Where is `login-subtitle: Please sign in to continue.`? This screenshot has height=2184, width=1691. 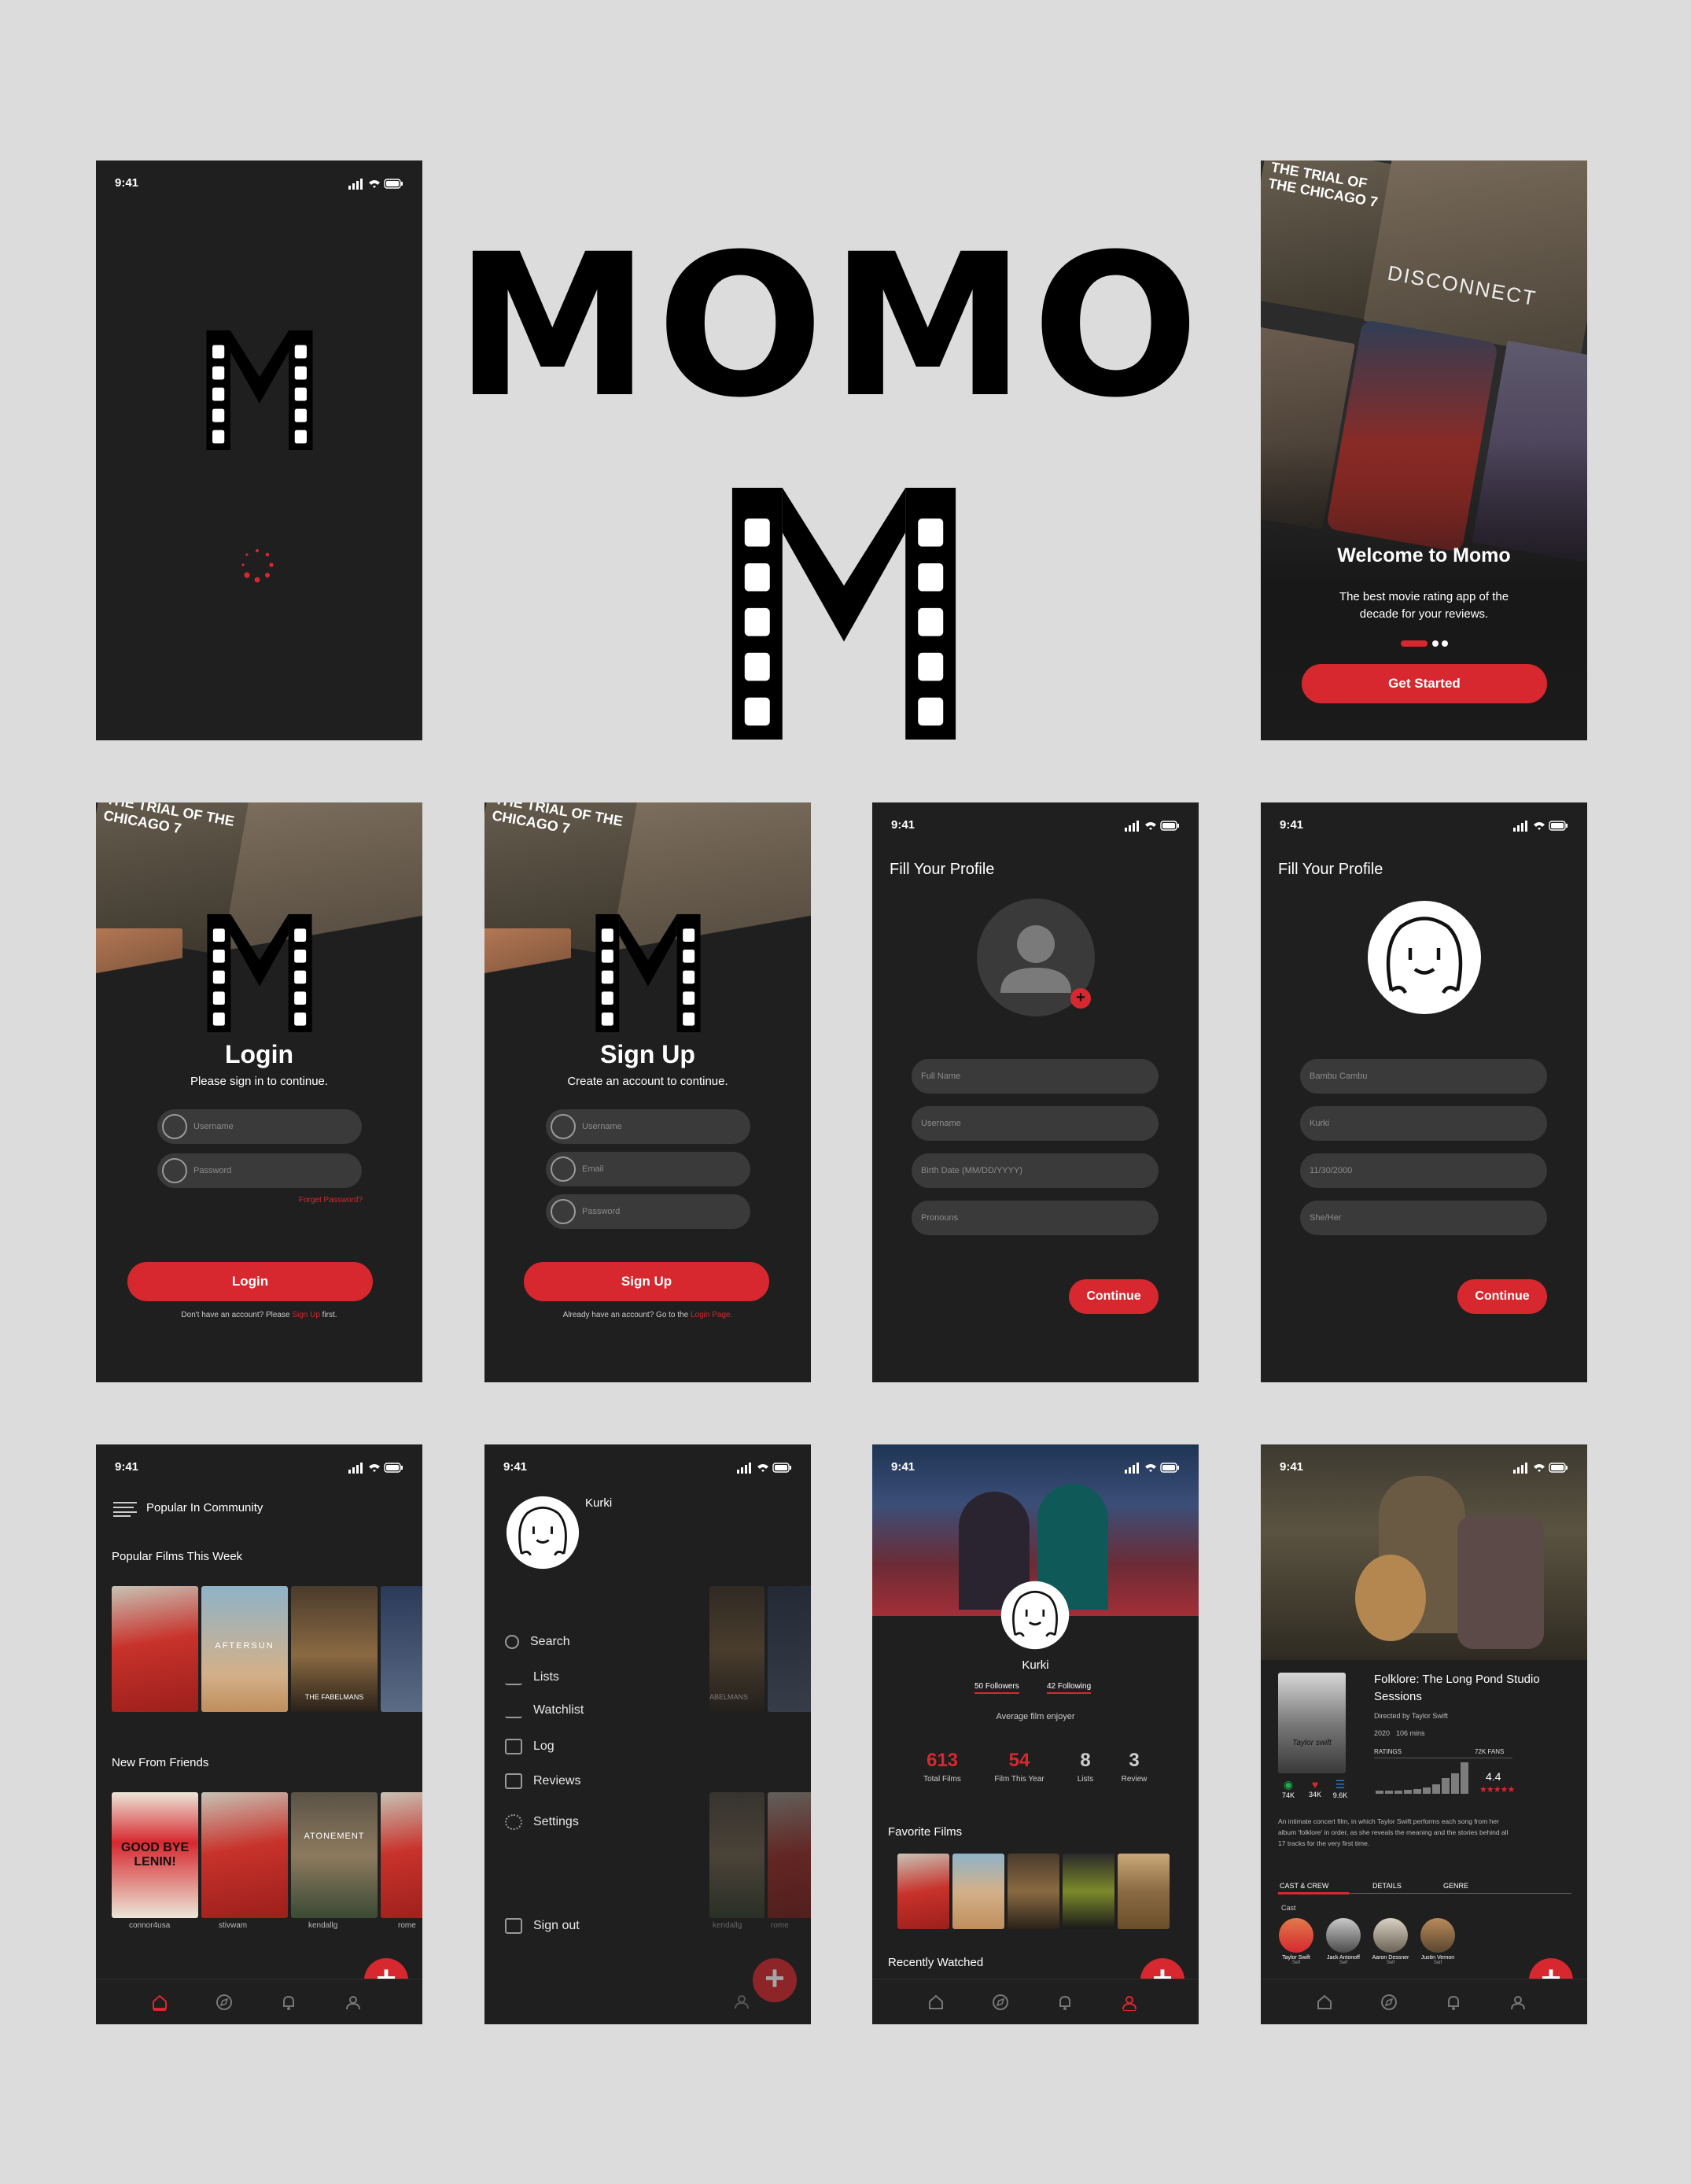 login-subtitle: Please sign in to continue. is located at coordinates (259, 1081).